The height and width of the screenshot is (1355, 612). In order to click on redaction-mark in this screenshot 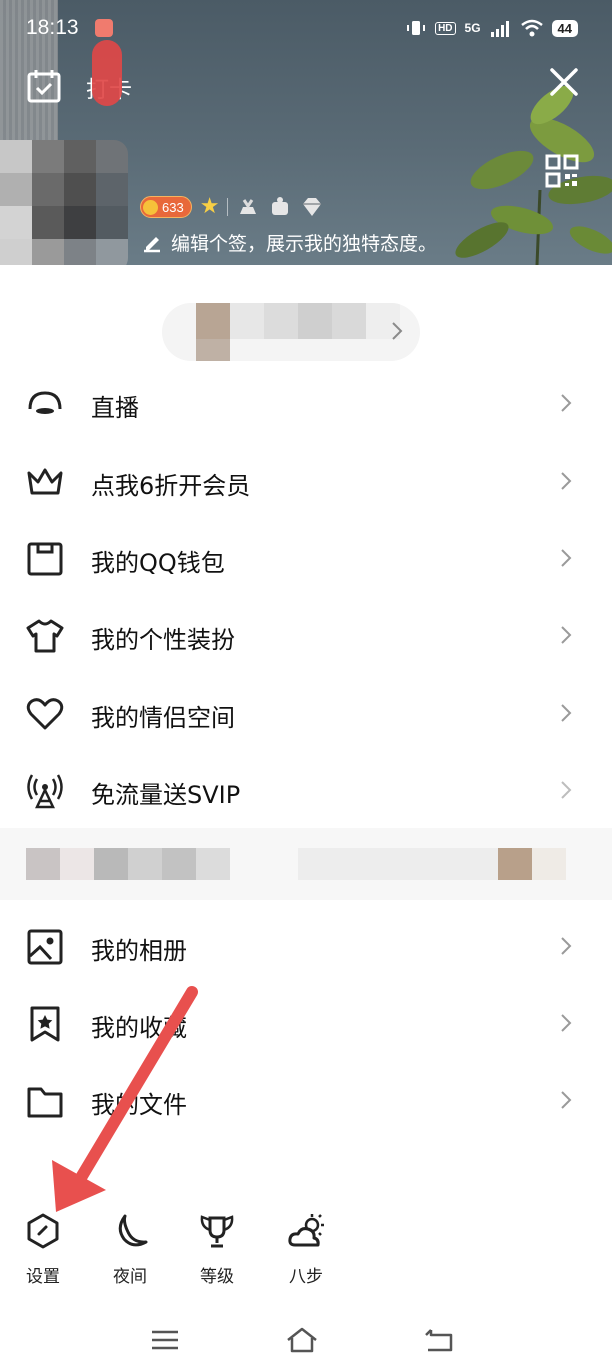, I will do `click(107, 73)`.